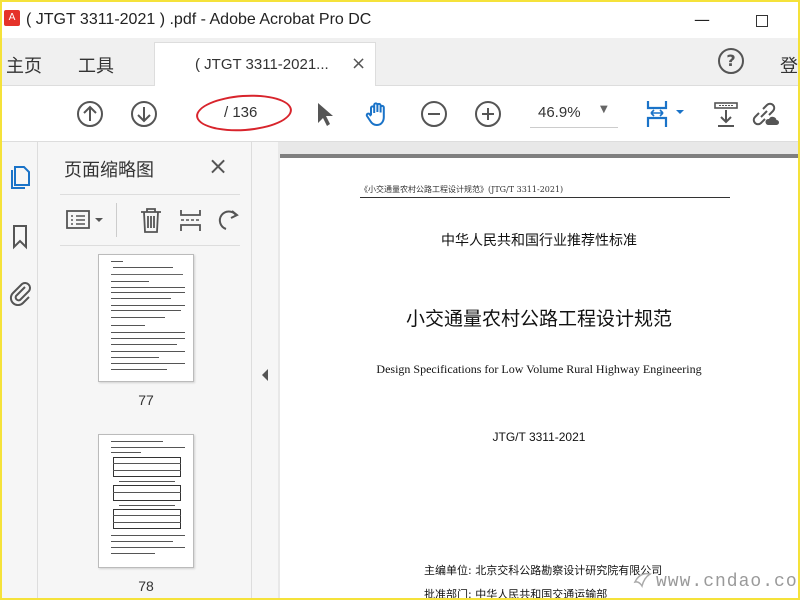 The width and height of the screenshot is (800, 600). Describe the element at coordinates (665, 114) in the screenshot. I see `fit-page-icon` at that location.